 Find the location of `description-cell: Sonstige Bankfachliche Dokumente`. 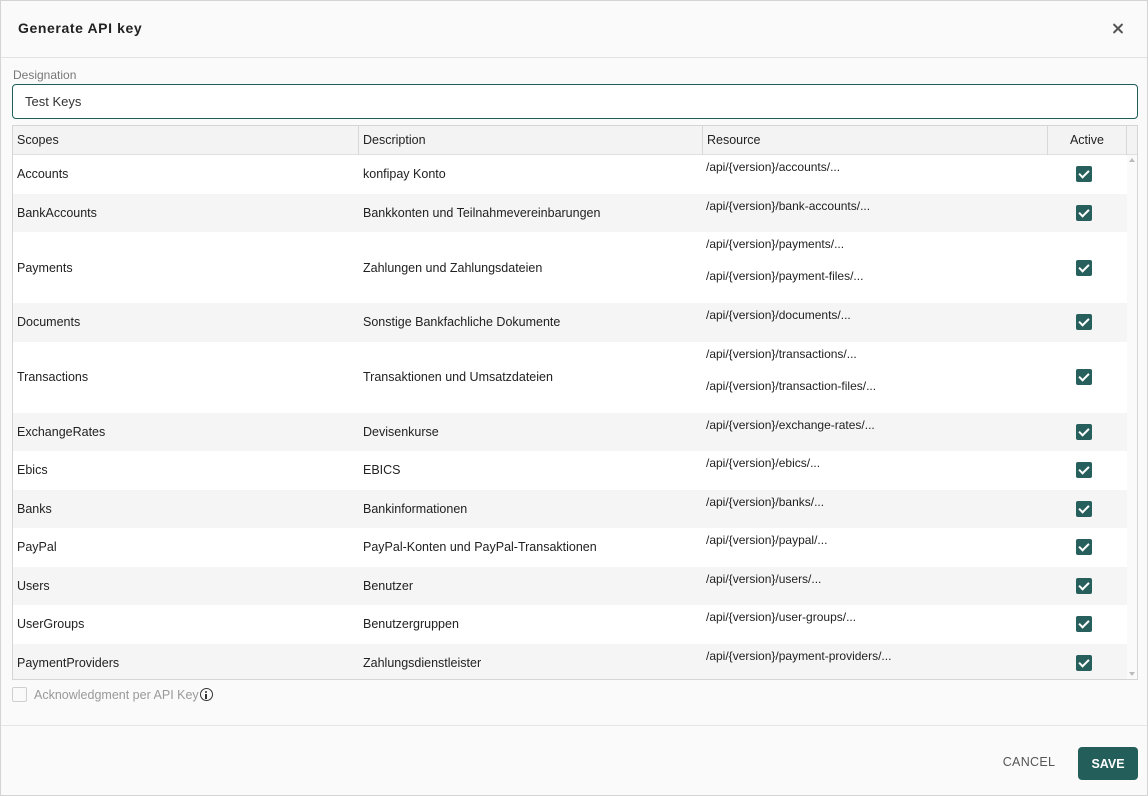

description-cell: Sonstige Bankfachliche Dokumente is located at coordinates (462, 322).